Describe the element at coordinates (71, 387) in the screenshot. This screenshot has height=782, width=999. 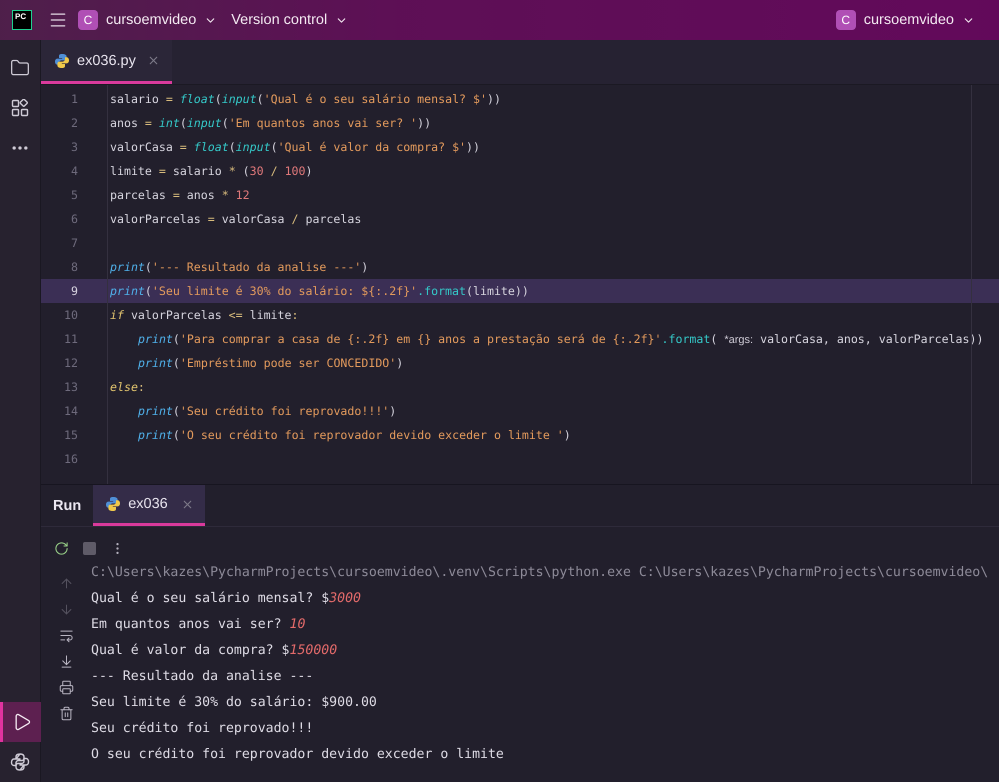
I see `line-number: 13` at that location.